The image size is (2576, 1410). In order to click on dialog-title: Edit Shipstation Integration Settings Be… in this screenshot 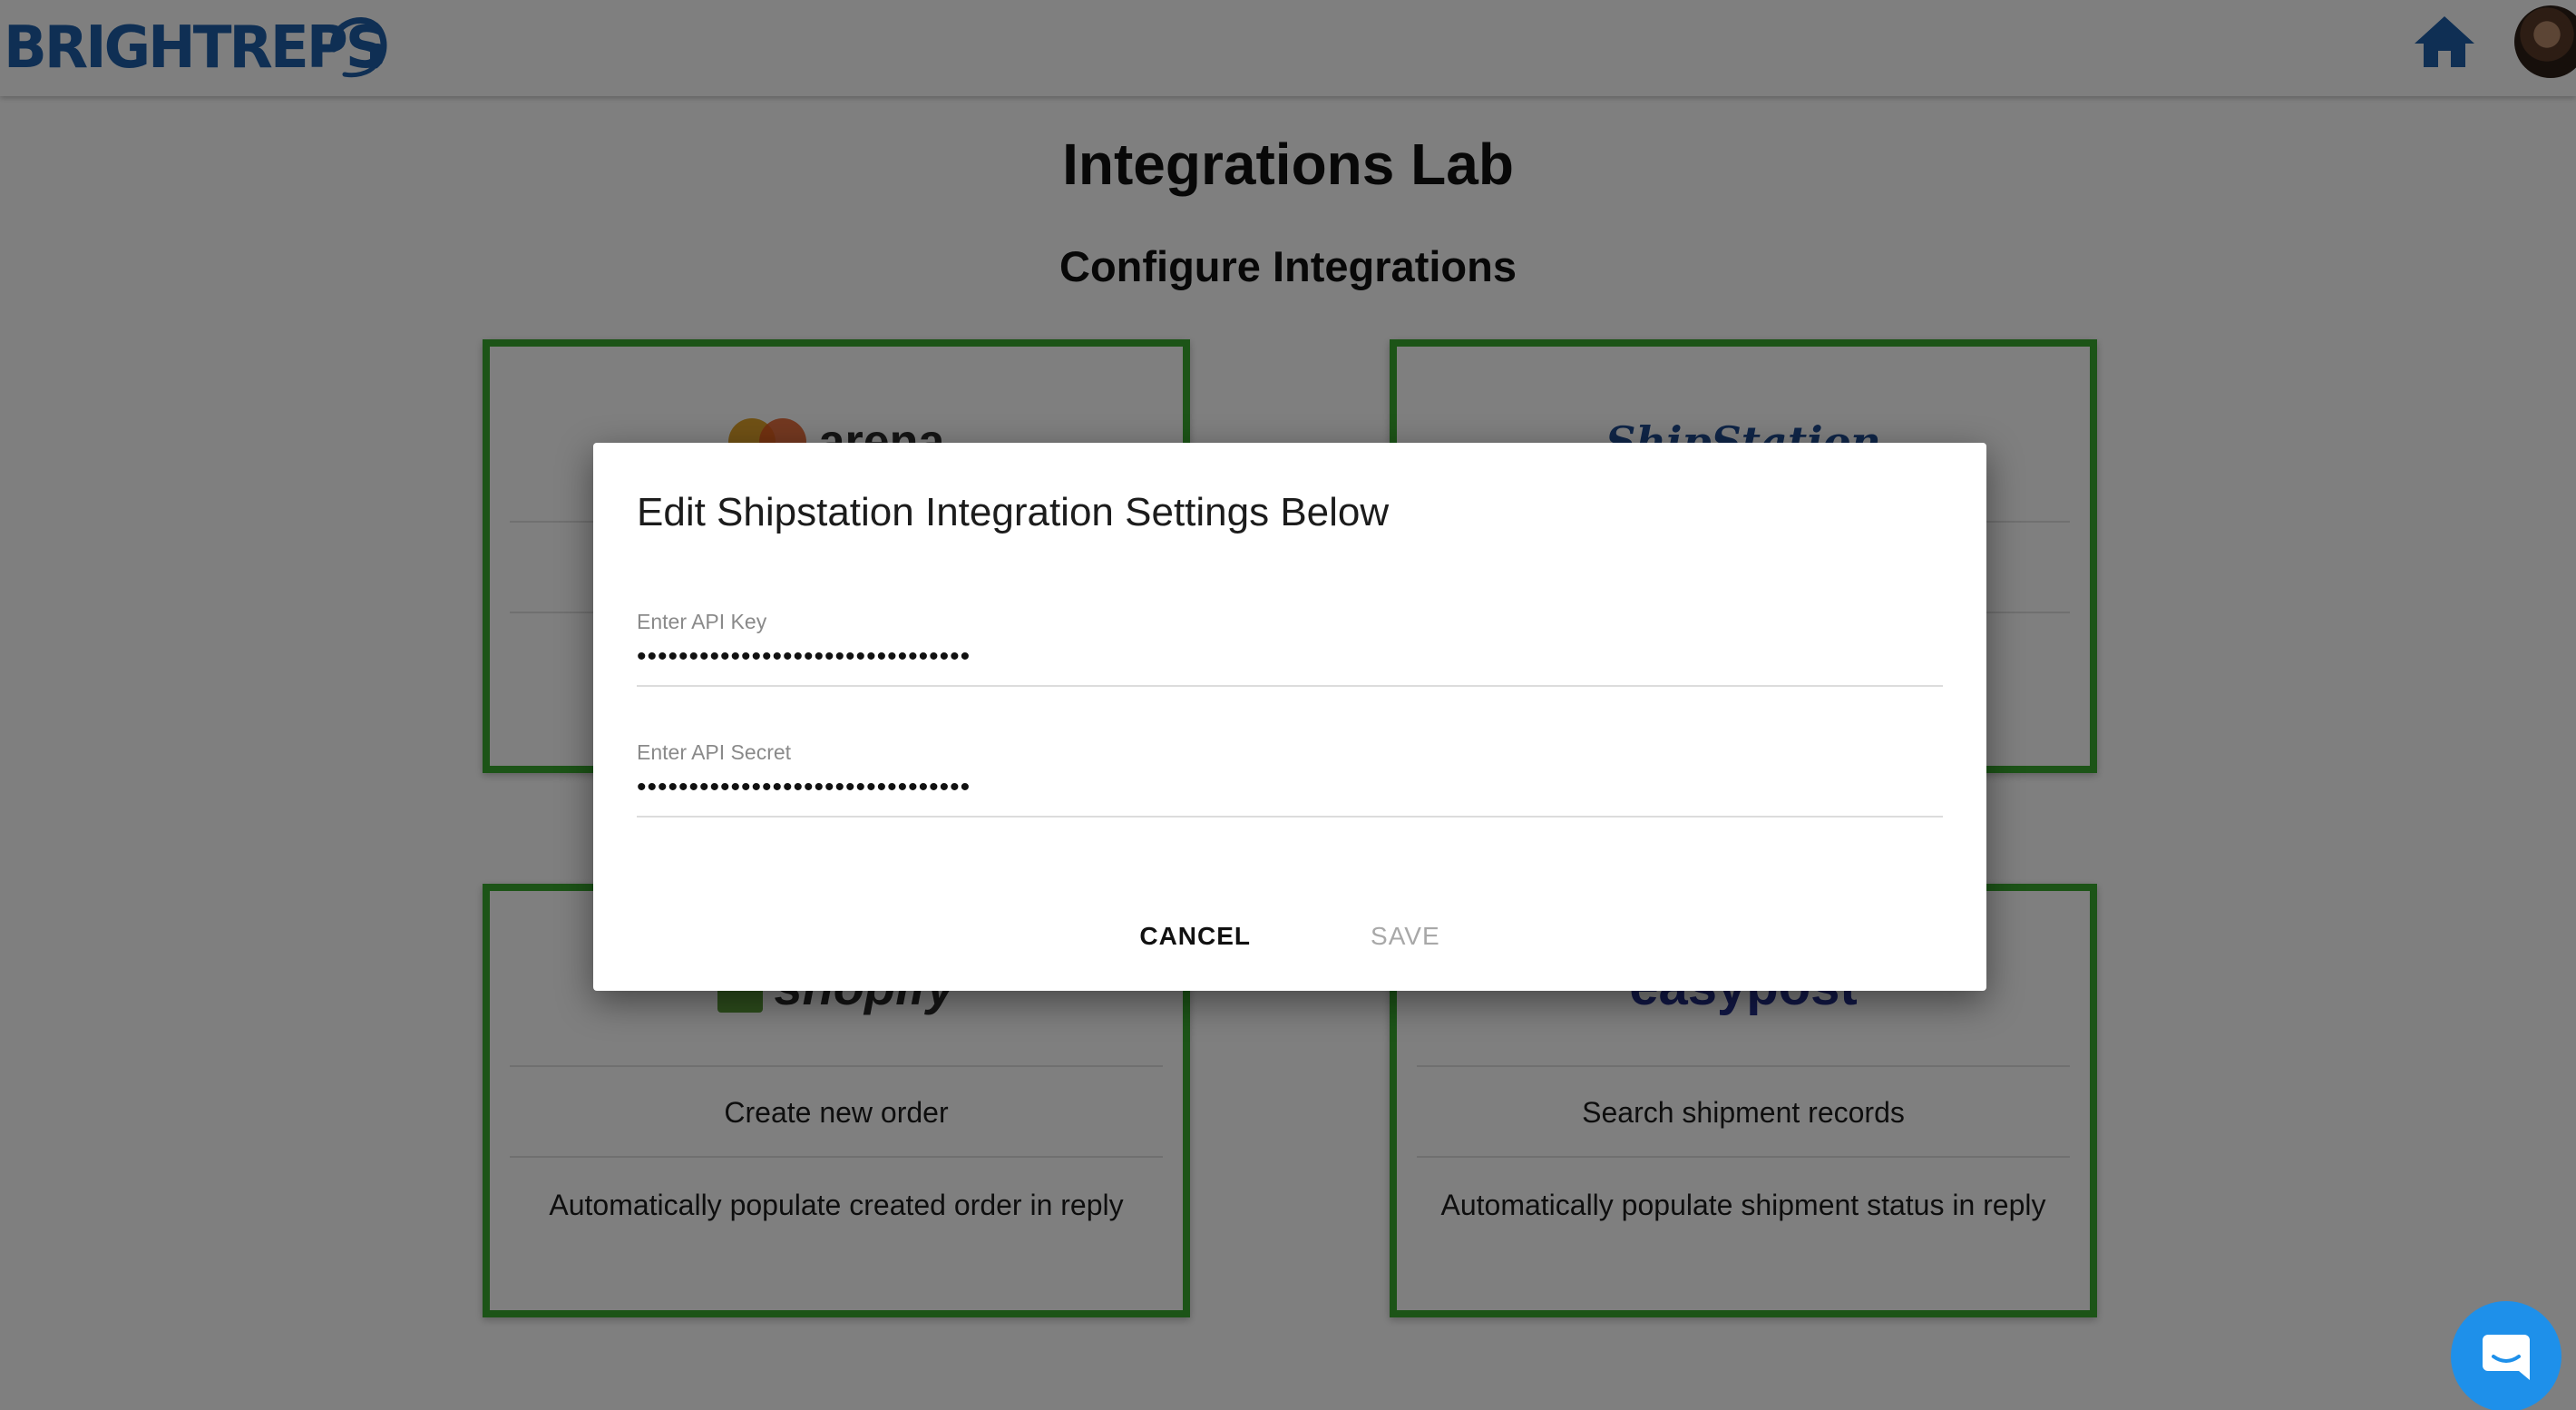, I will do `click(1013, 512)`.